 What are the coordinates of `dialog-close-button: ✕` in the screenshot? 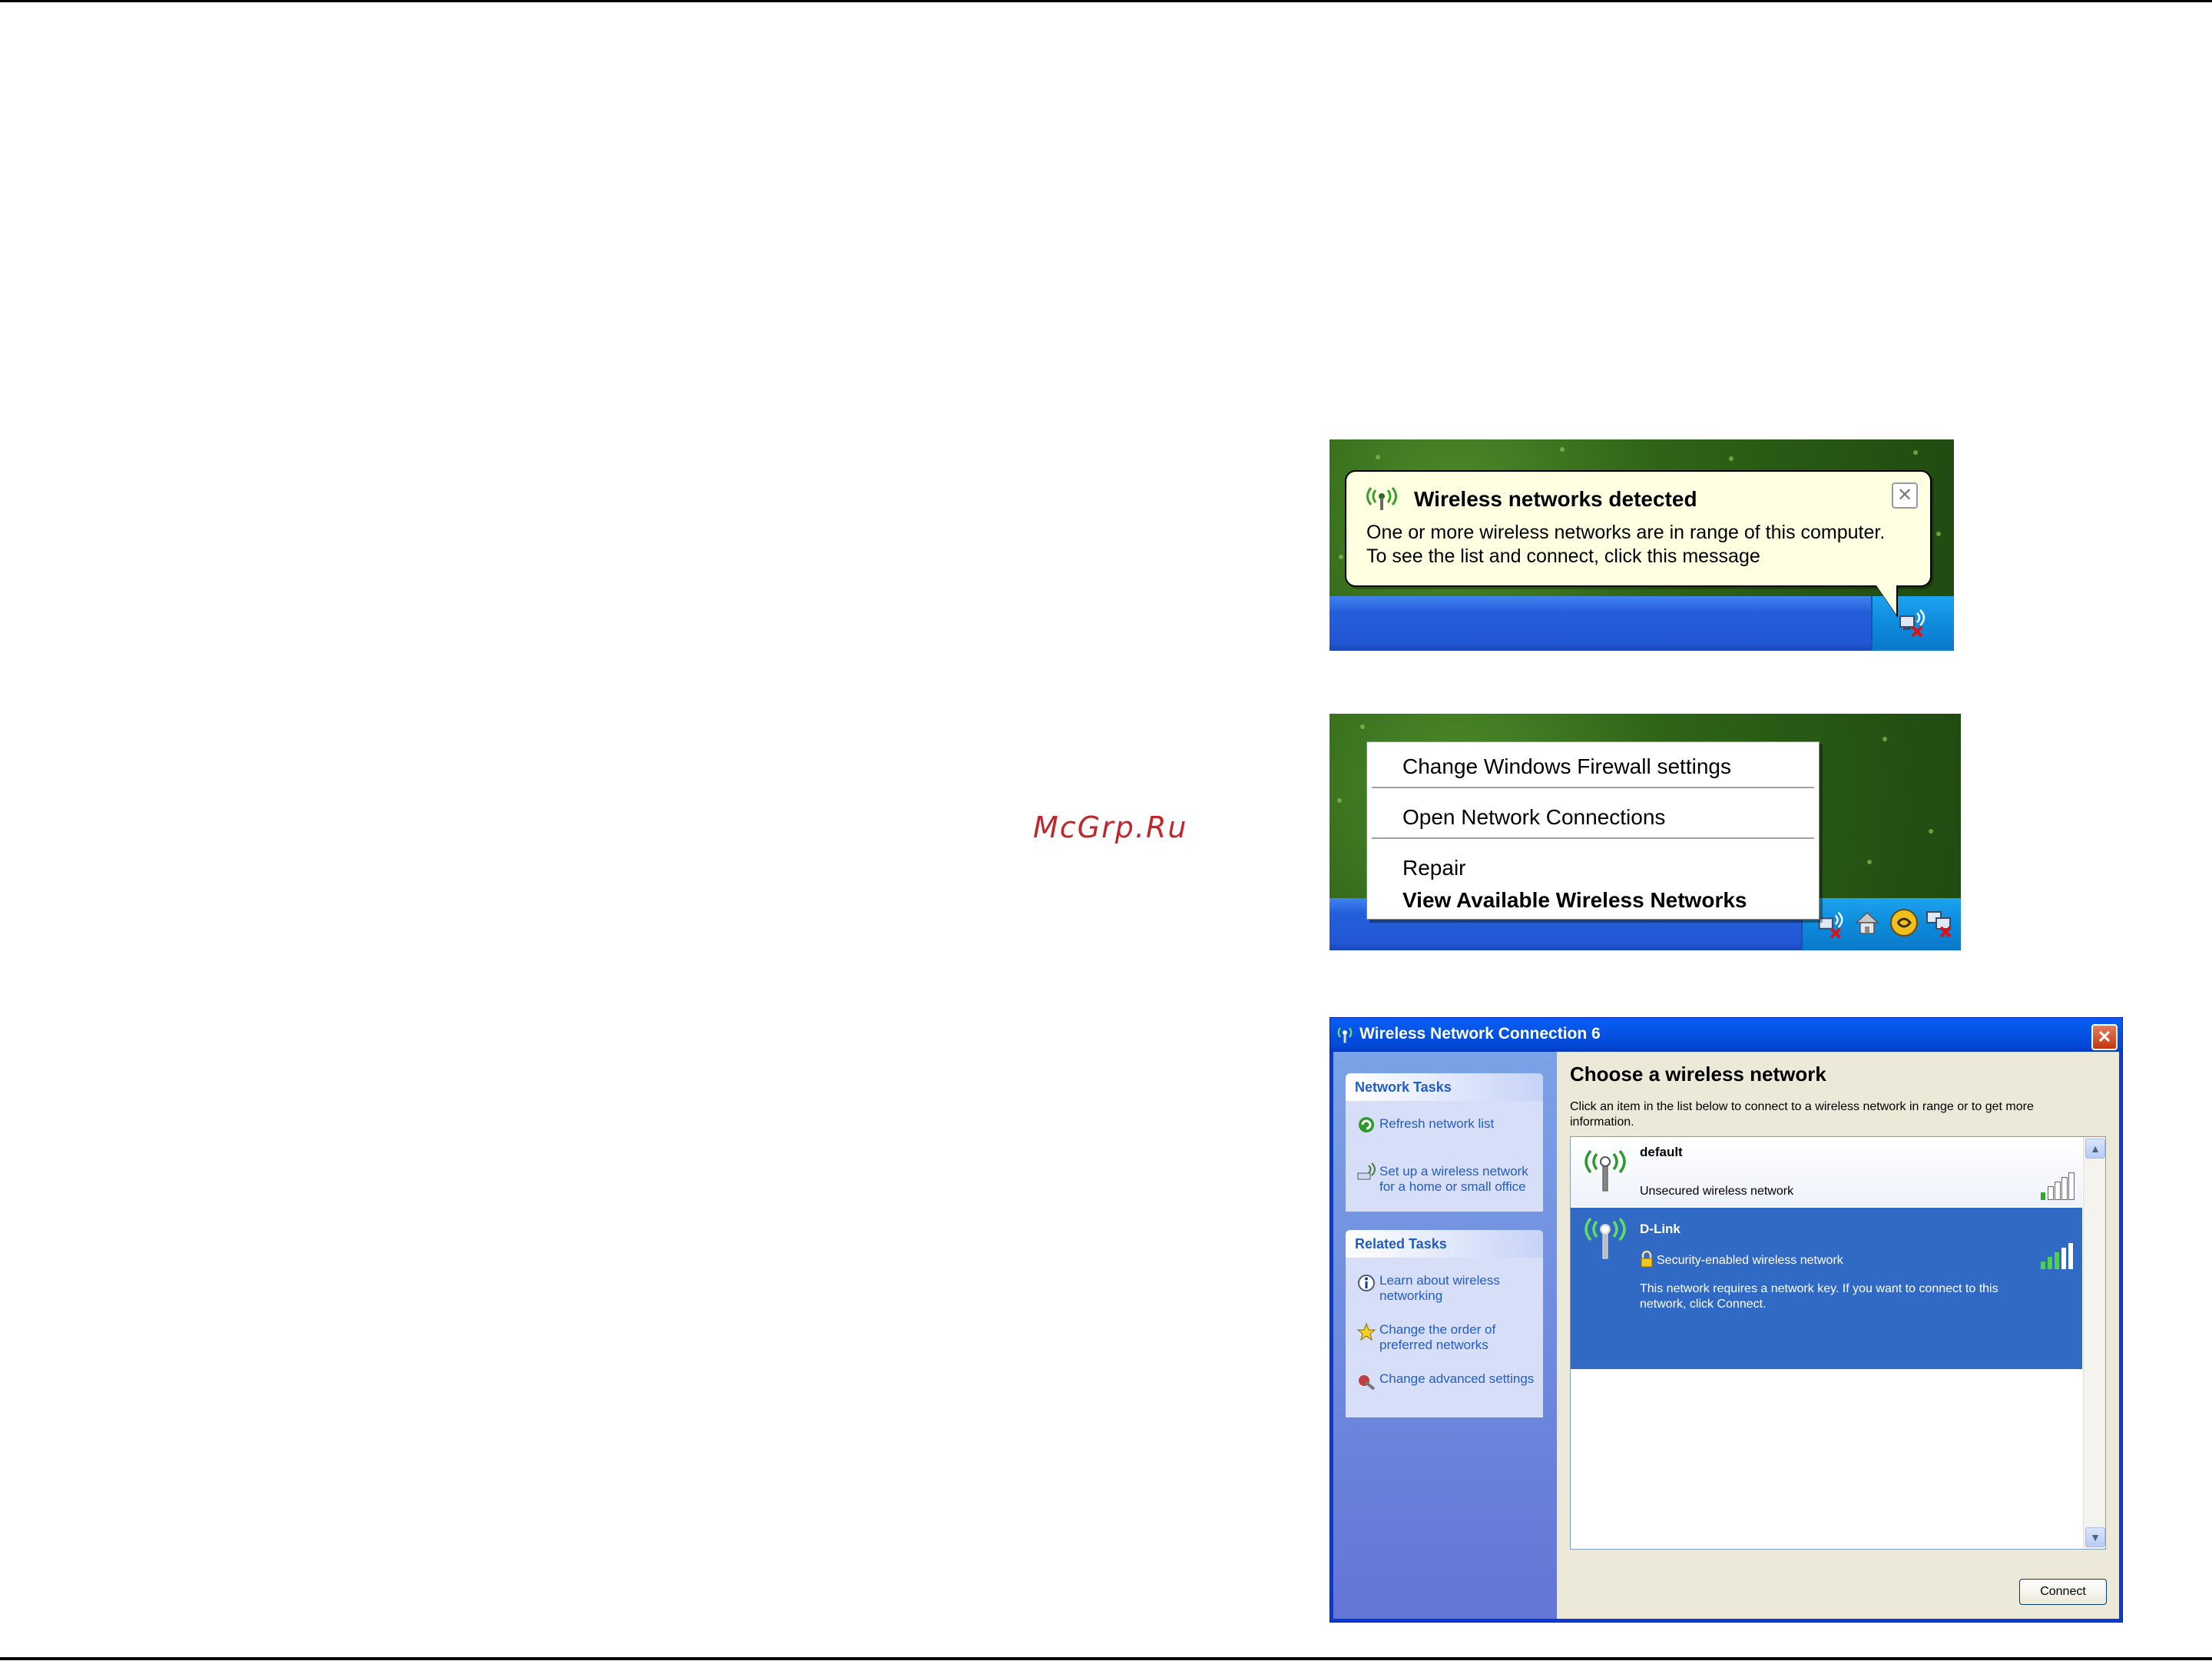 It's located at (2104, 1037).